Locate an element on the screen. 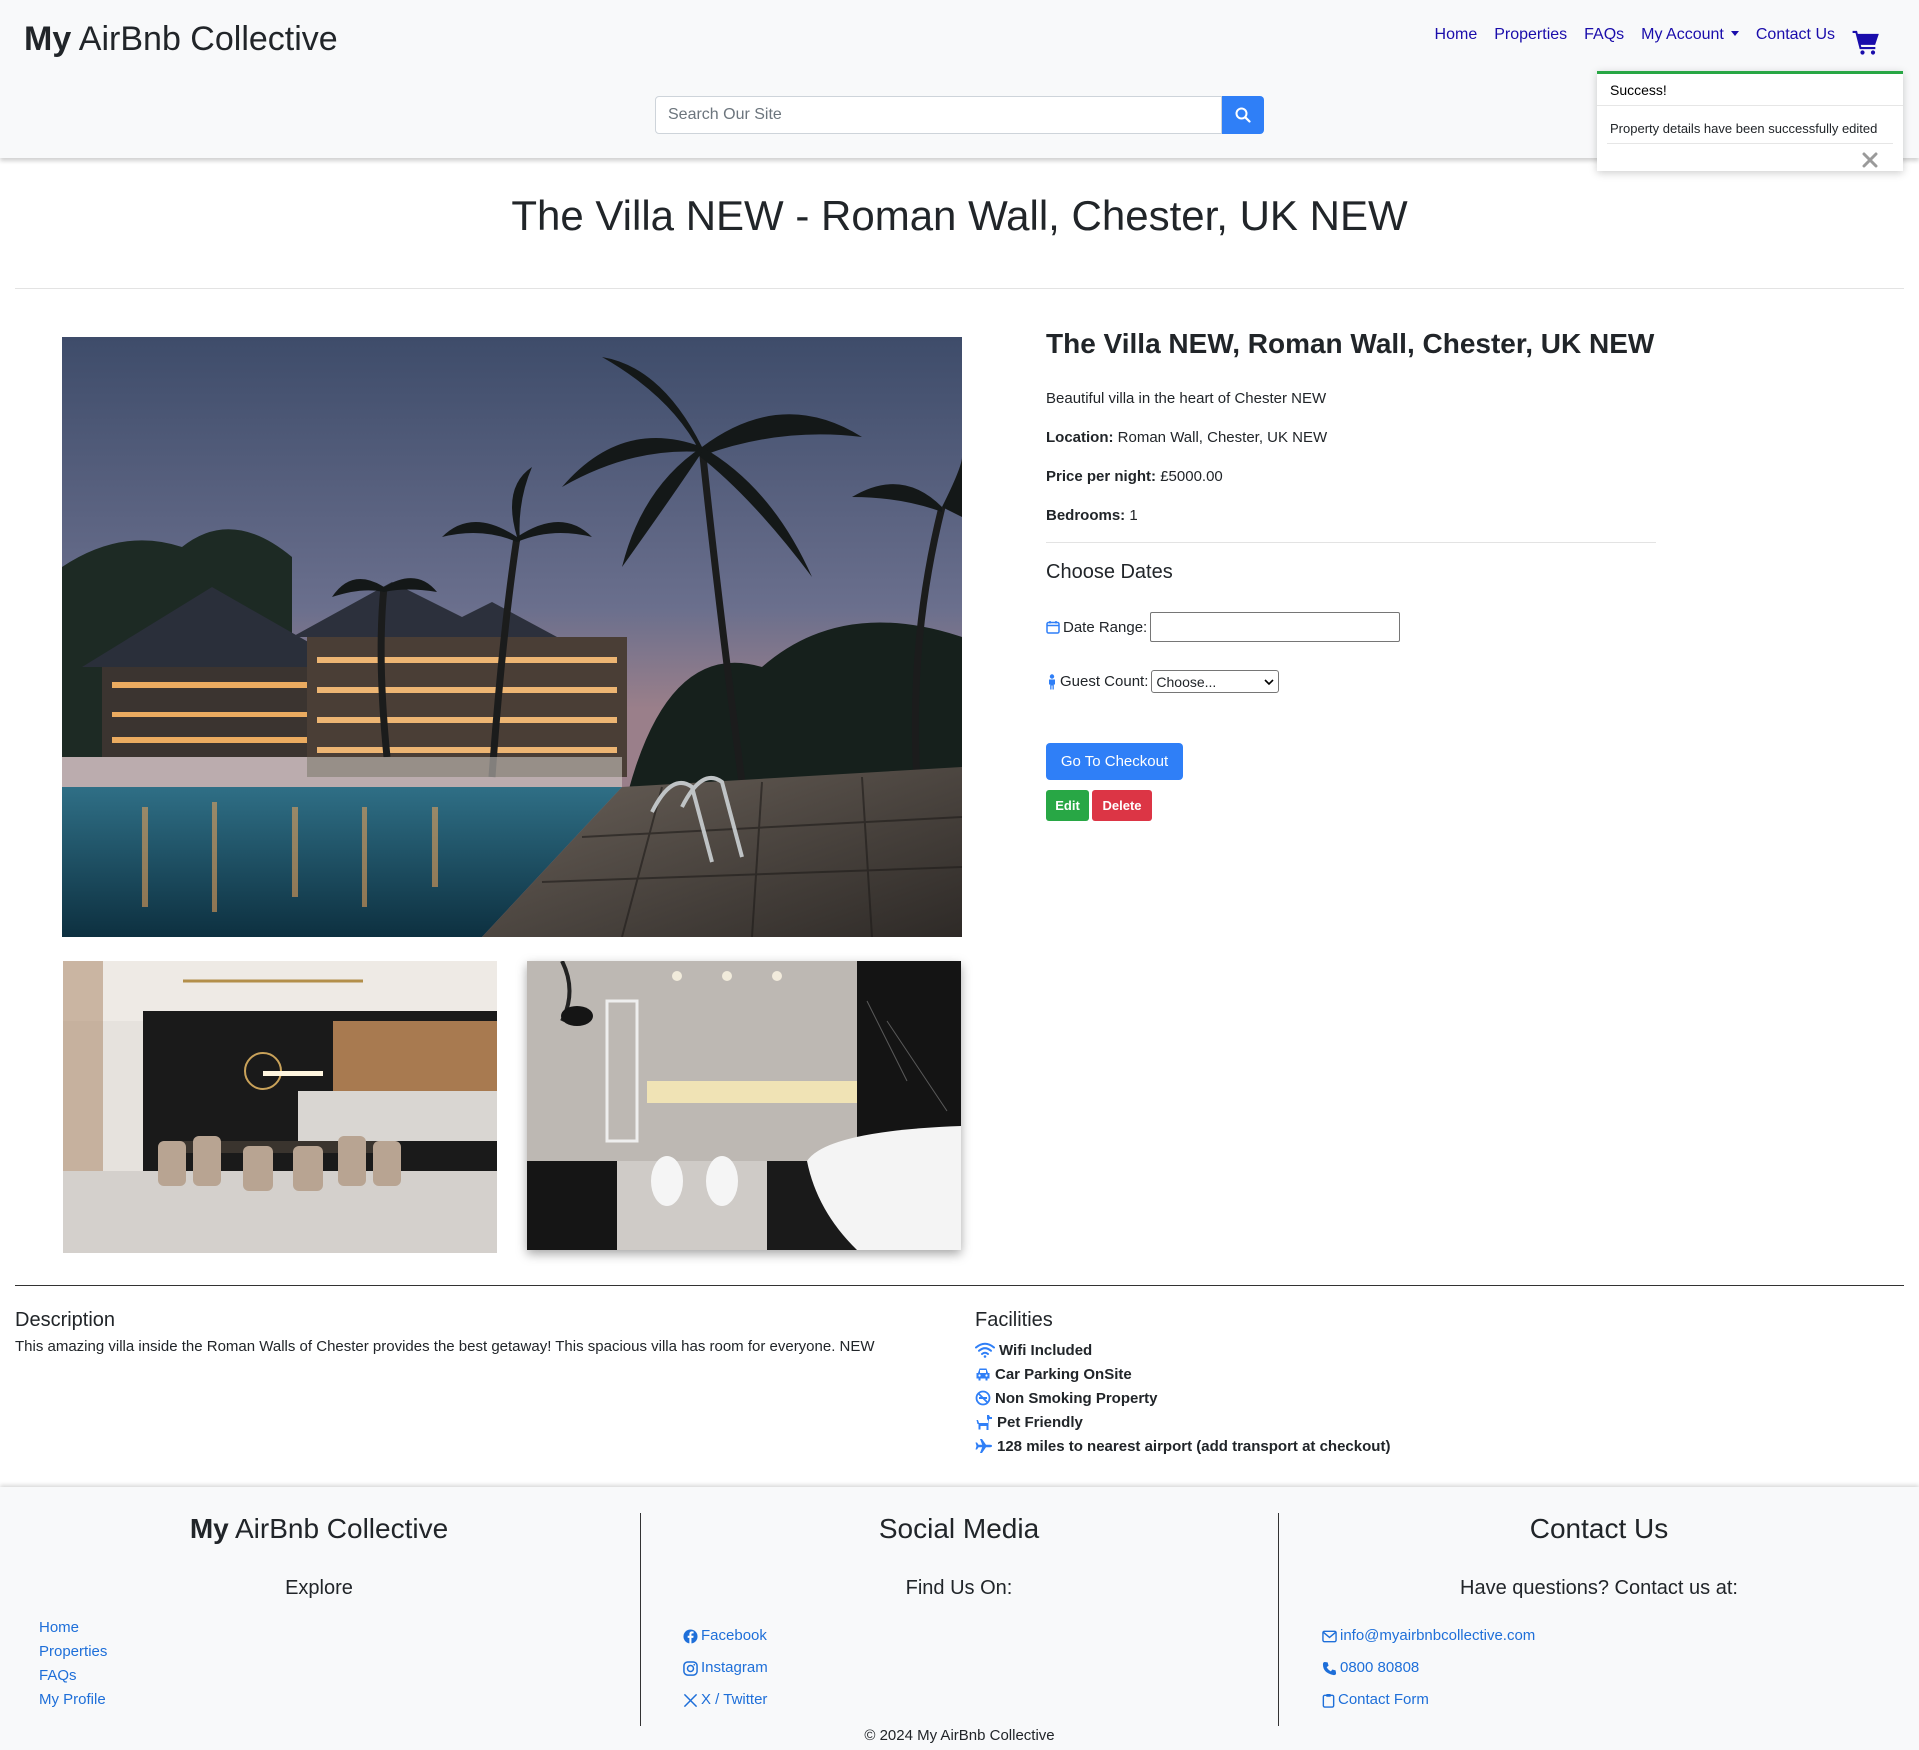 The image size is (1919, 1750). date-range-row: Date Range: is located at coordinates (1351, 627).